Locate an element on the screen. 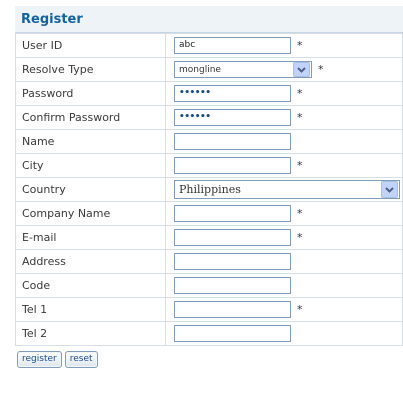  tel1-label: Tel 1 is located at coordinates (90, 309).